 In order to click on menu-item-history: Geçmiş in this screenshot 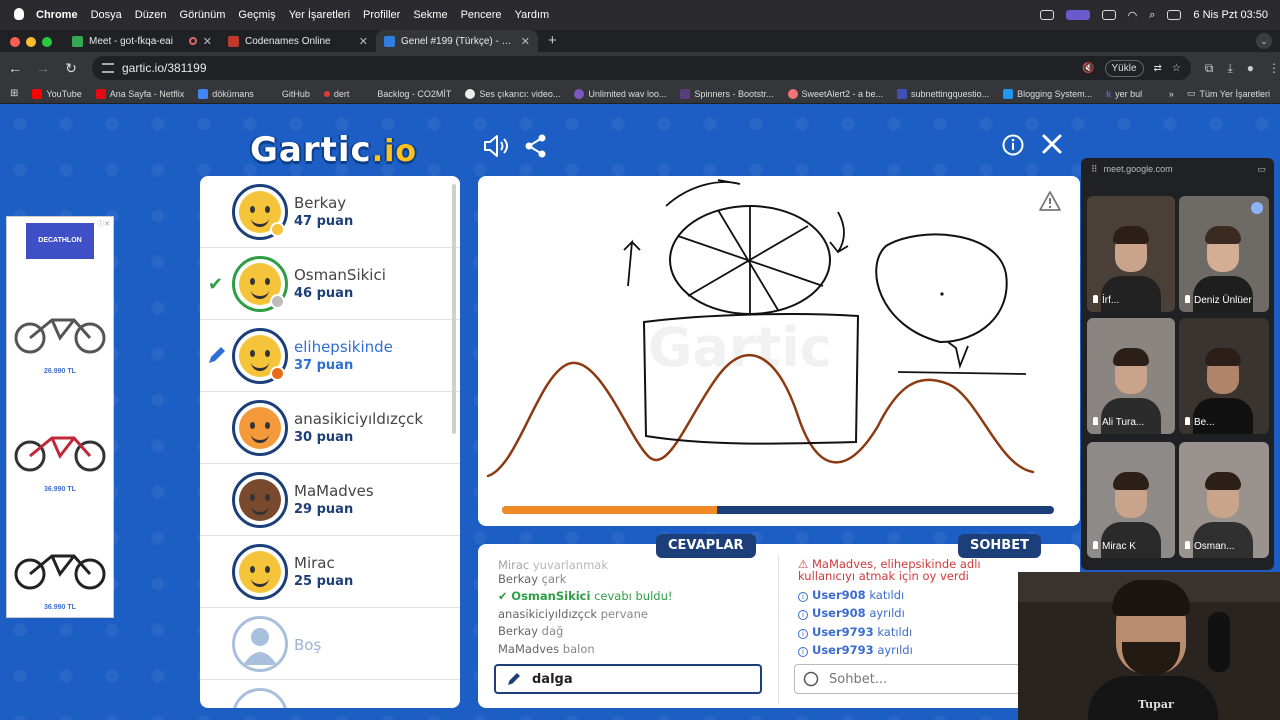, I will do `click(256, 15)`.